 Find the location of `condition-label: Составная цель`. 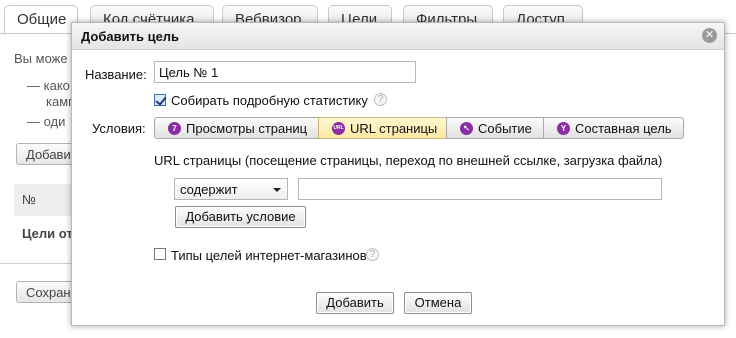

condition-label: Составная цель is located at coordinates (623, 128).